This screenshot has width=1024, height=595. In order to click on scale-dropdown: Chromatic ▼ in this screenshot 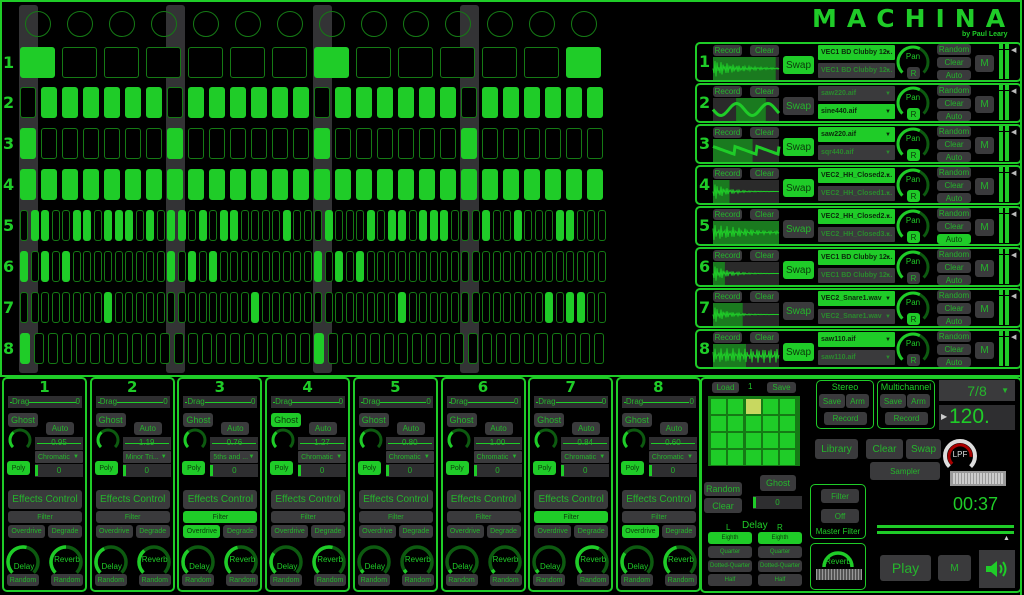, I will do `click(585, 457)`.